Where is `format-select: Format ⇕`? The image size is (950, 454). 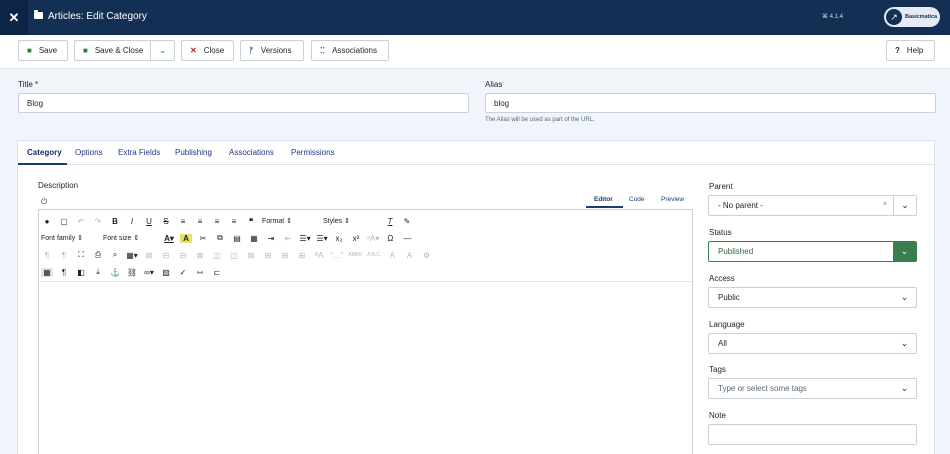
format-select: Format ⇕ is located at coordinates (289, 221).